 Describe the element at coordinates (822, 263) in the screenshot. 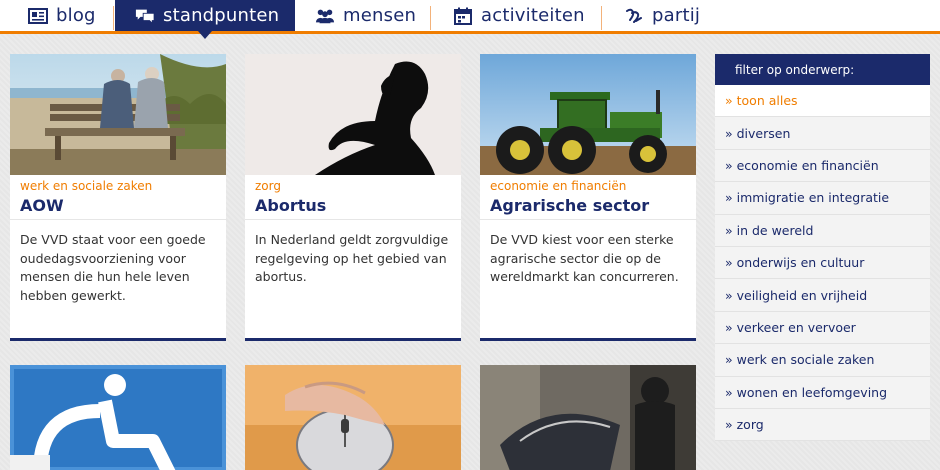

I see `filter-item-onderwijs: » onderwijs en cultuur` at that location.